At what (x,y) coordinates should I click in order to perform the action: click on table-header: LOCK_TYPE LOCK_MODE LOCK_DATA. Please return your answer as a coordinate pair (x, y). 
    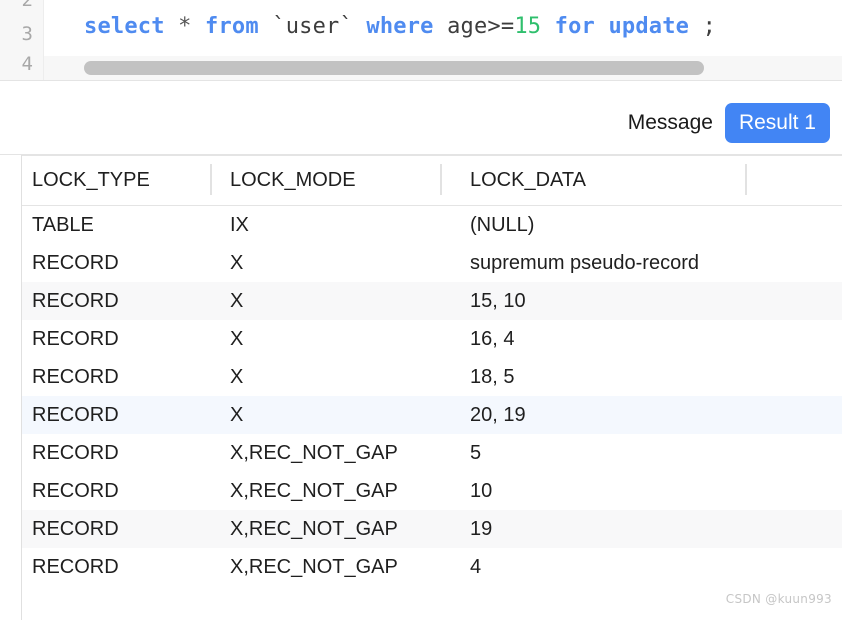
    Looking at the image, I should click on (432, 180).